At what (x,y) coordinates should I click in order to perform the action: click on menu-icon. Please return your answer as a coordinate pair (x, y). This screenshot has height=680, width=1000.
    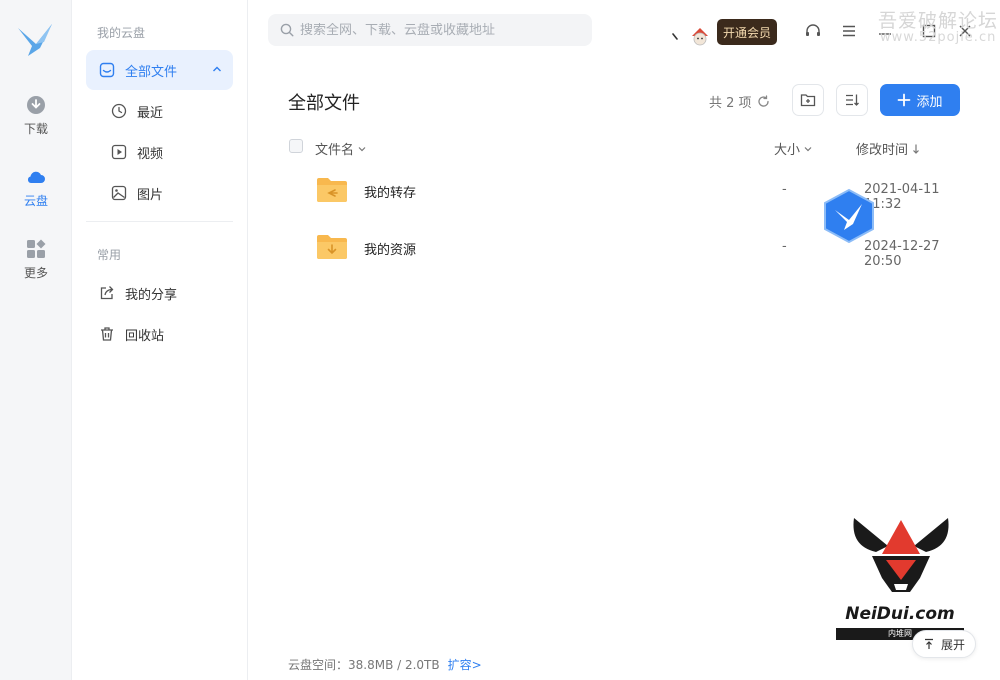
    Looking at the image, I should click on (849, 31).